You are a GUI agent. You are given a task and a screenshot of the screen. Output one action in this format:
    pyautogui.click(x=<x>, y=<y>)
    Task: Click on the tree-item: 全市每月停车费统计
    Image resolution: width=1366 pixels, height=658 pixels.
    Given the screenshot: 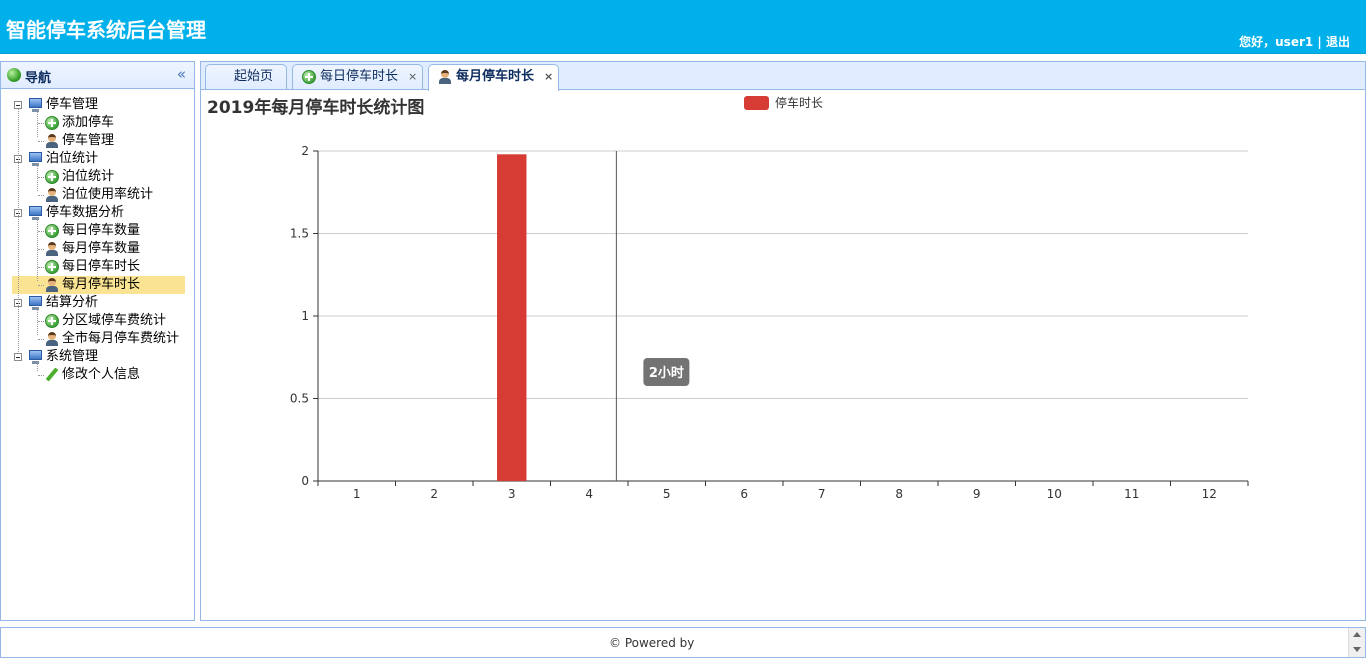 What is the action you would take?
    pyautogui.click(x=97, y=339)
    